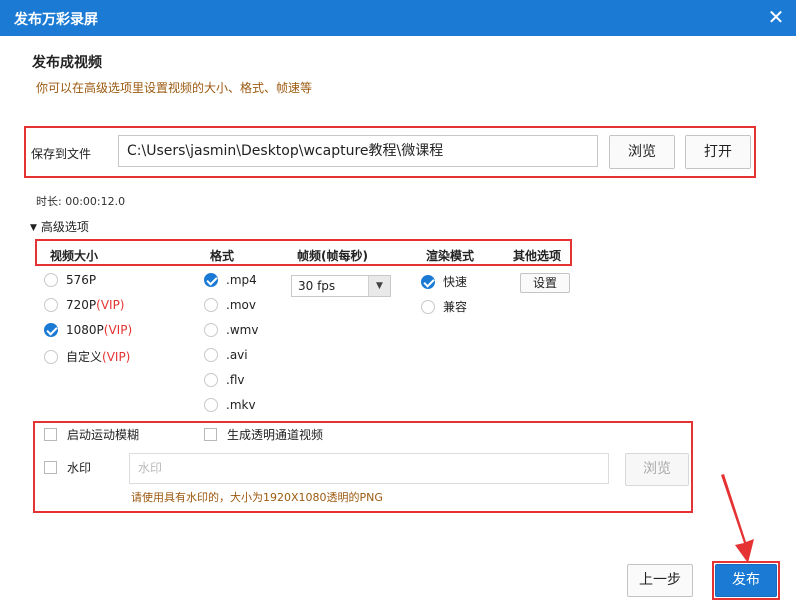 Image resolution: width=796 pixels, height=616 pixels. I want to click on close-icon: ✕, so click(776, 18).